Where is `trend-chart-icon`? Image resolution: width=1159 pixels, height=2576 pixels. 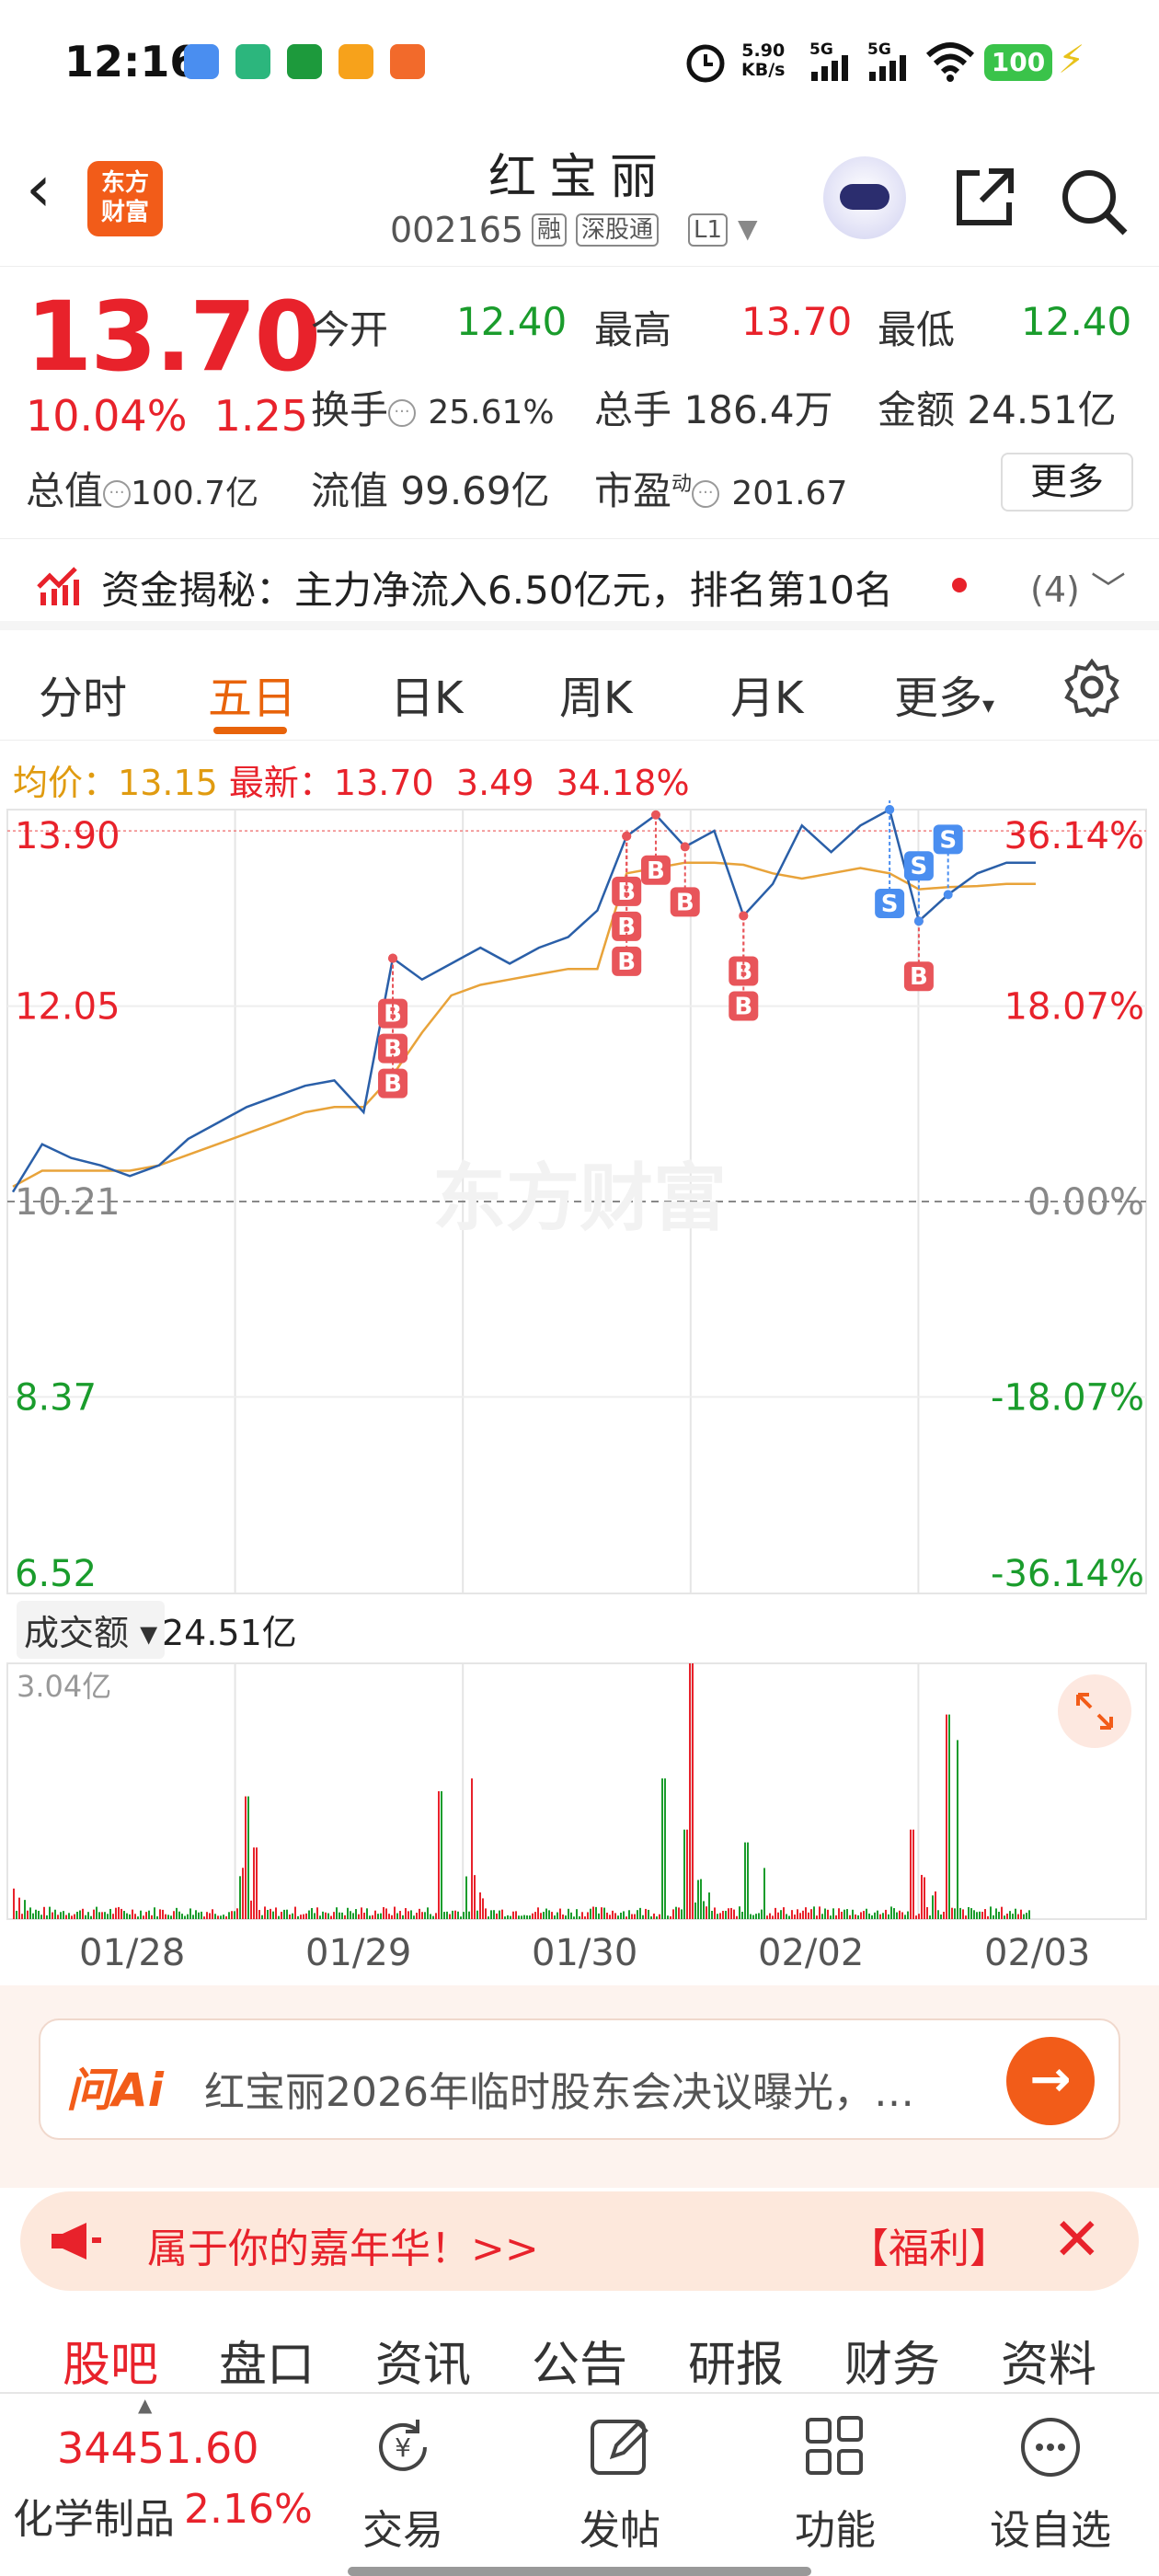
trend-chart-icon is located at coordinates (58, 586).